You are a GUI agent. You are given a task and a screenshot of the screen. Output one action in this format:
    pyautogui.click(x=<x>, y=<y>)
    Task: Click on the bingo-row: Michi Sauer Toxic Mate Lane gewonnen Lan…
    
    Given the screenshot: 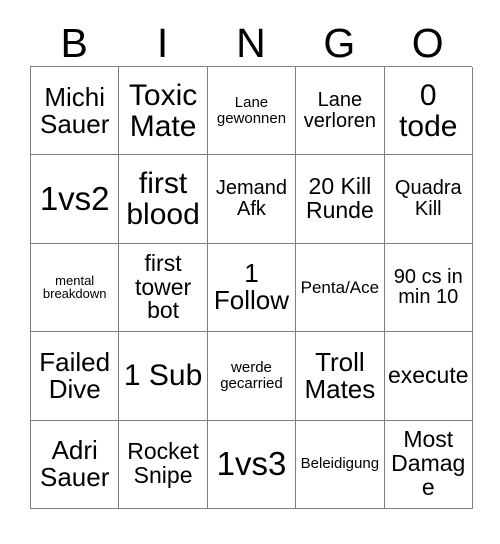 What is the action you would take?
    pyautogui.click(x=252, y=111)
    